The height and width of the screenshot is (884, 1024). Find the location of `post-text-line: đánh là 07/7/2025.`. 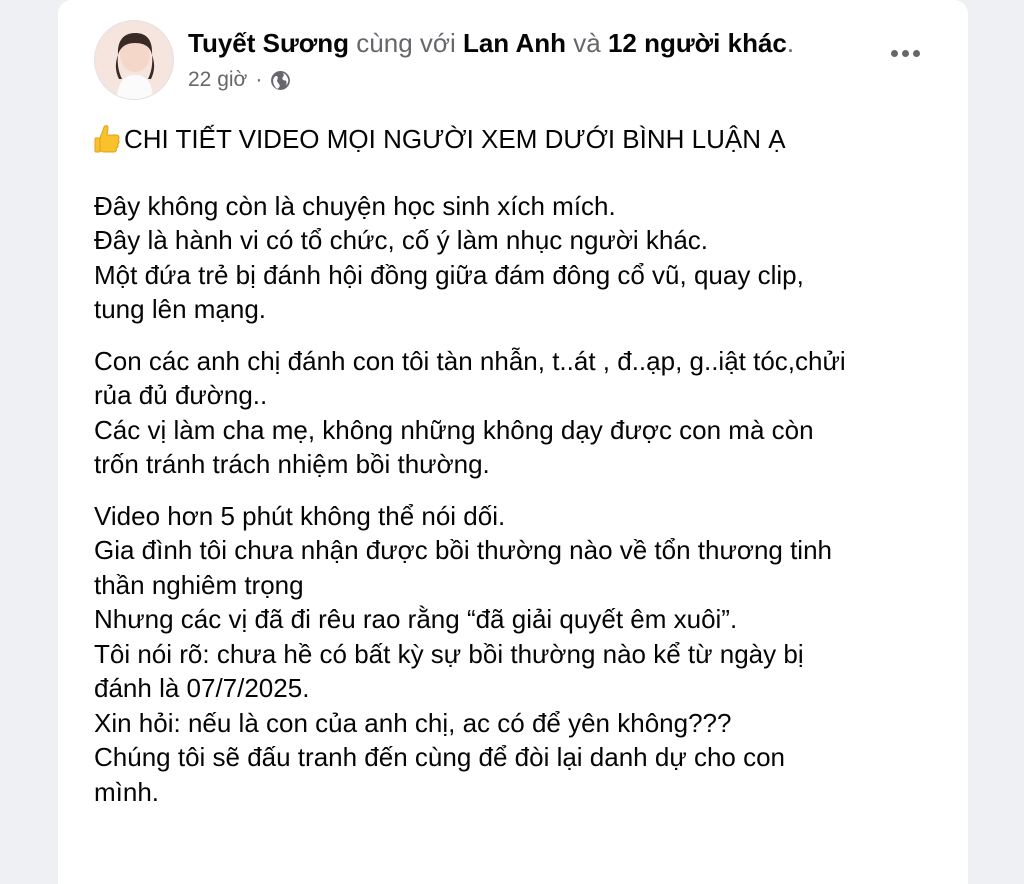

post-text-line: đánh là 07/7/2025. is located at coordinates (202, 688).